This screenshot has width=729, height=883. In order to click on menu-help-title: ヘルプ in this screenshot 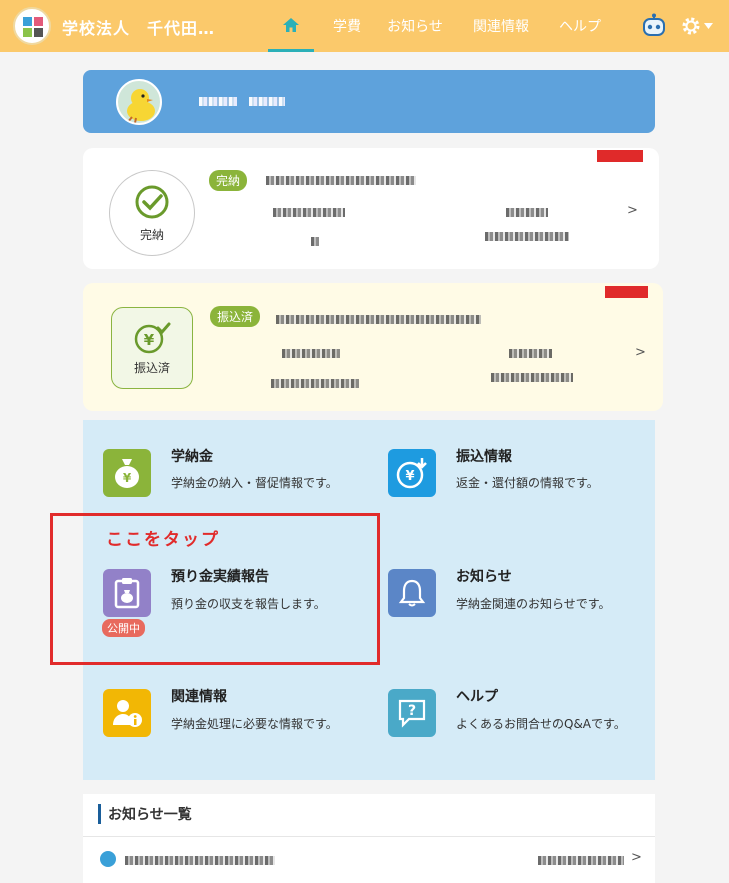, I will do `click(477, 696)`.